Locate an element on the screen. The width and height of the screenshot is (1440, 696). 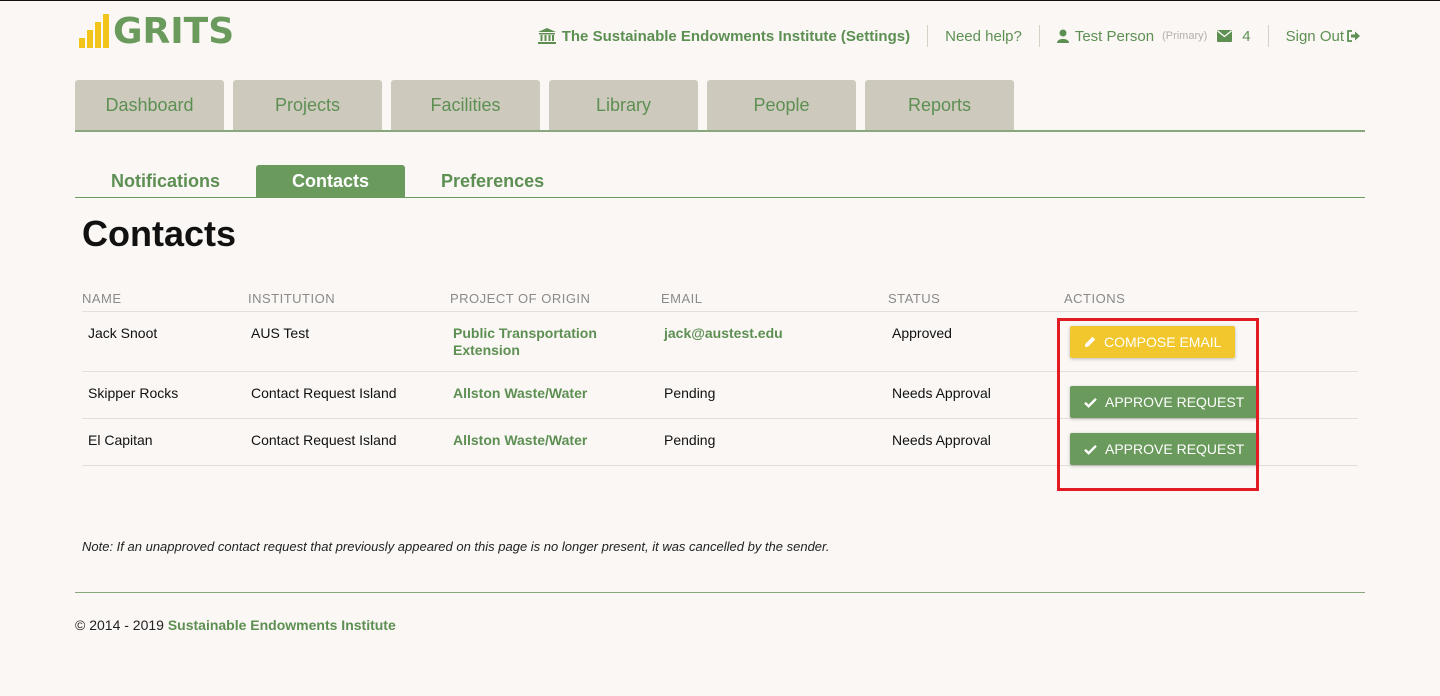
messages-count: 4 is located at coordinates (1246, 36).